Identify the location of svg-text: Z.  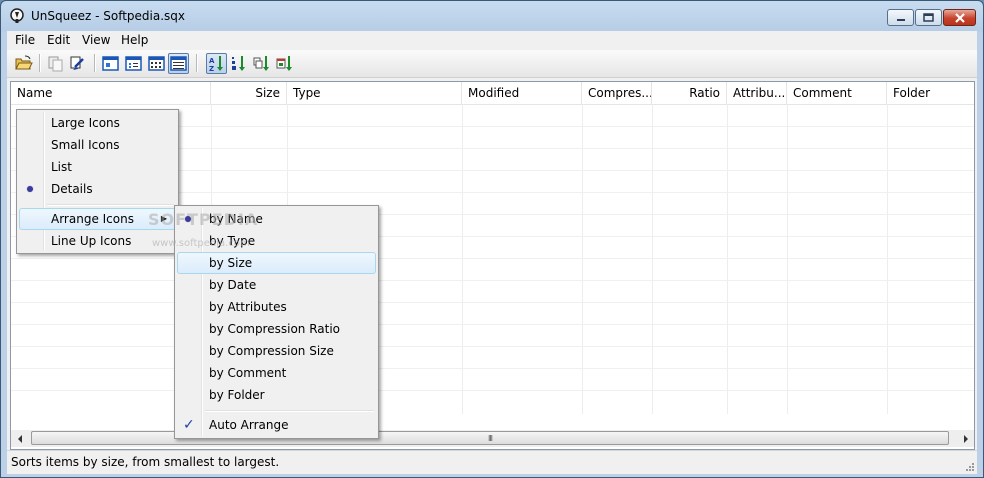
(211, 69).